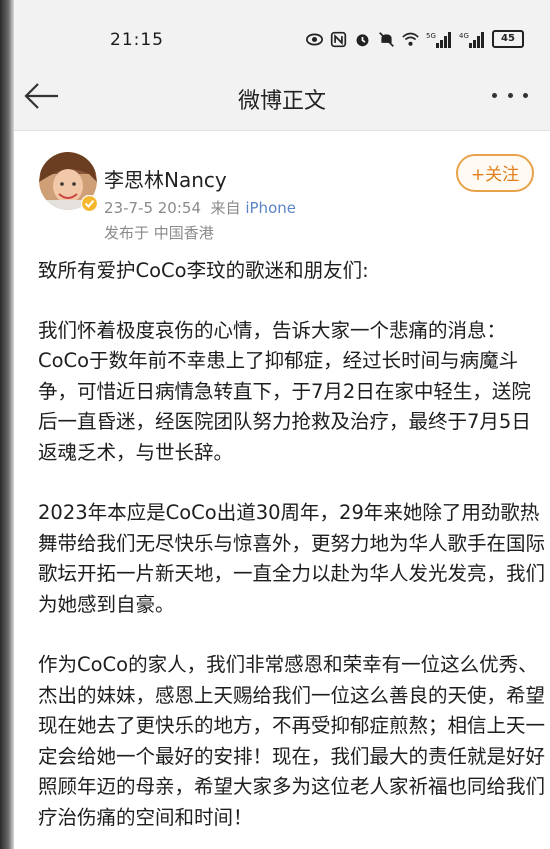 Image resolution: width=550 pixels, height=849 pixels. I want to click on post-meta: 23-7-5 20:54 来自 iPhone, so click(200, 207).